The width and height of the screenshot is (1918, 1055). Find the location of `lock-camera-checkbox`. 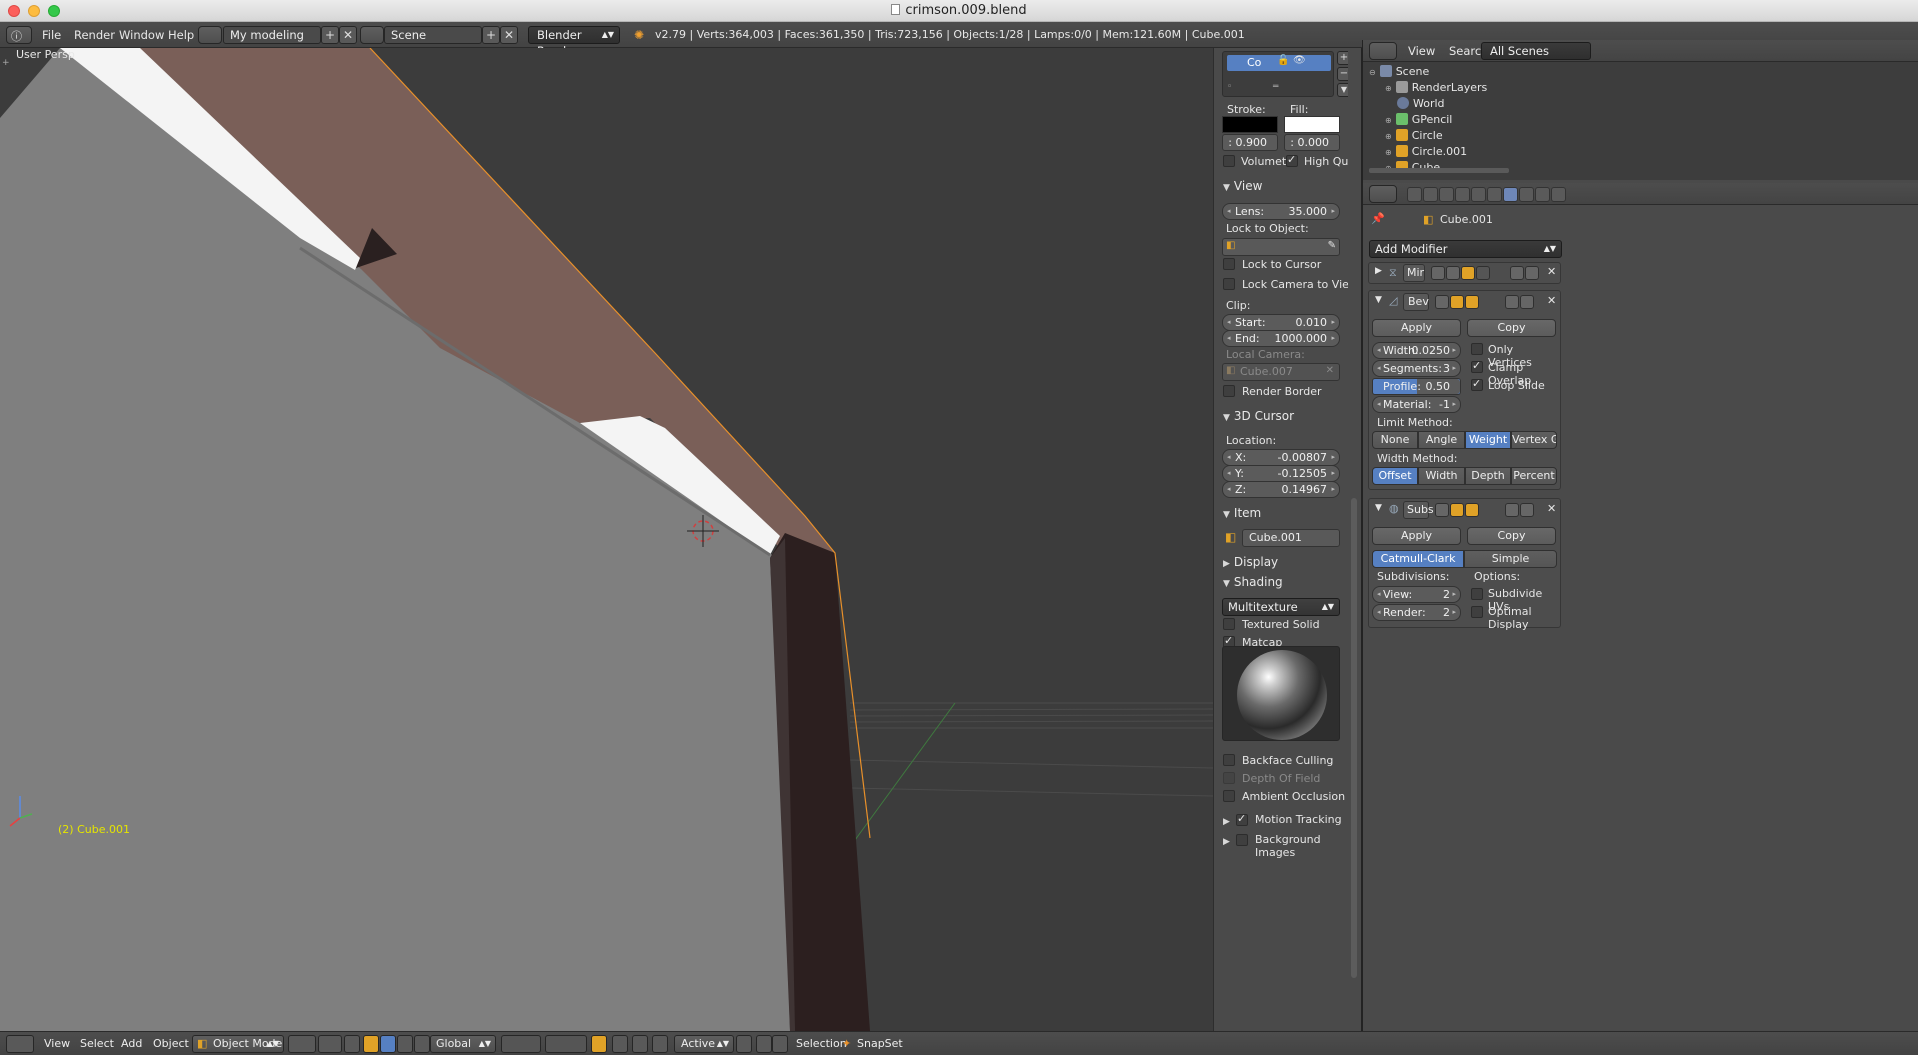

lock-camera-checkbox is located at coordinates (1229, 284).